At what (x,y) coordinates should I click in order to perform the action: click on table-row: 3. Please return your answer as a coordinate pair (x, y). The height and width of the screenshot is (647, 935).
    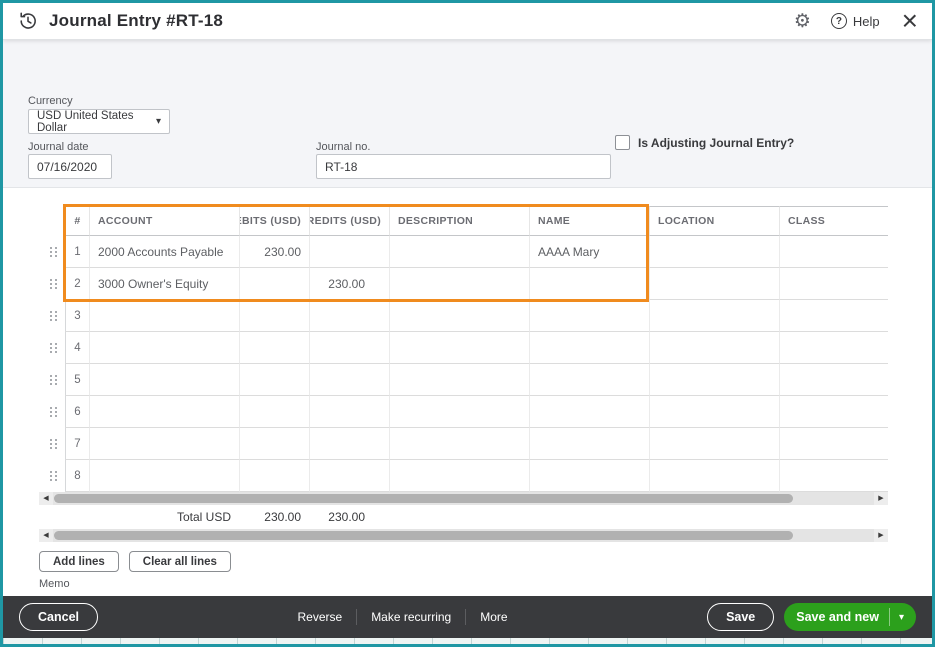
    Looking at the image, I should click on (463, 316).